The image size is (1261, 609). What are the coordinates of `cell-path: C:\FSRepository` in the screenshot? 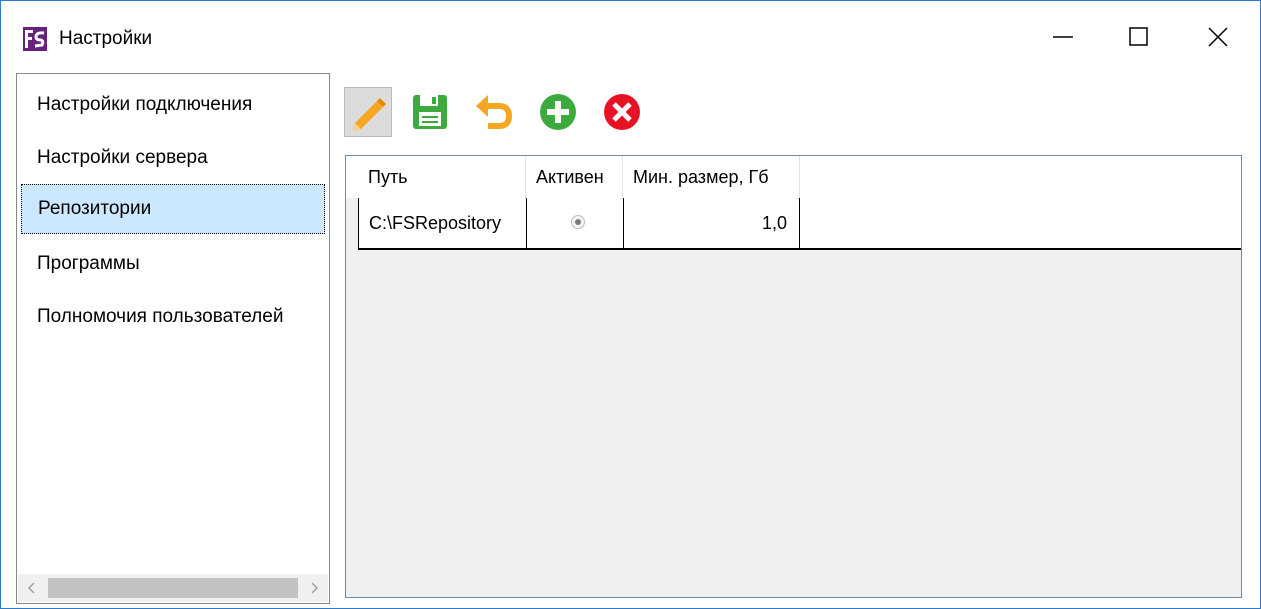 It's located at (442, 223).